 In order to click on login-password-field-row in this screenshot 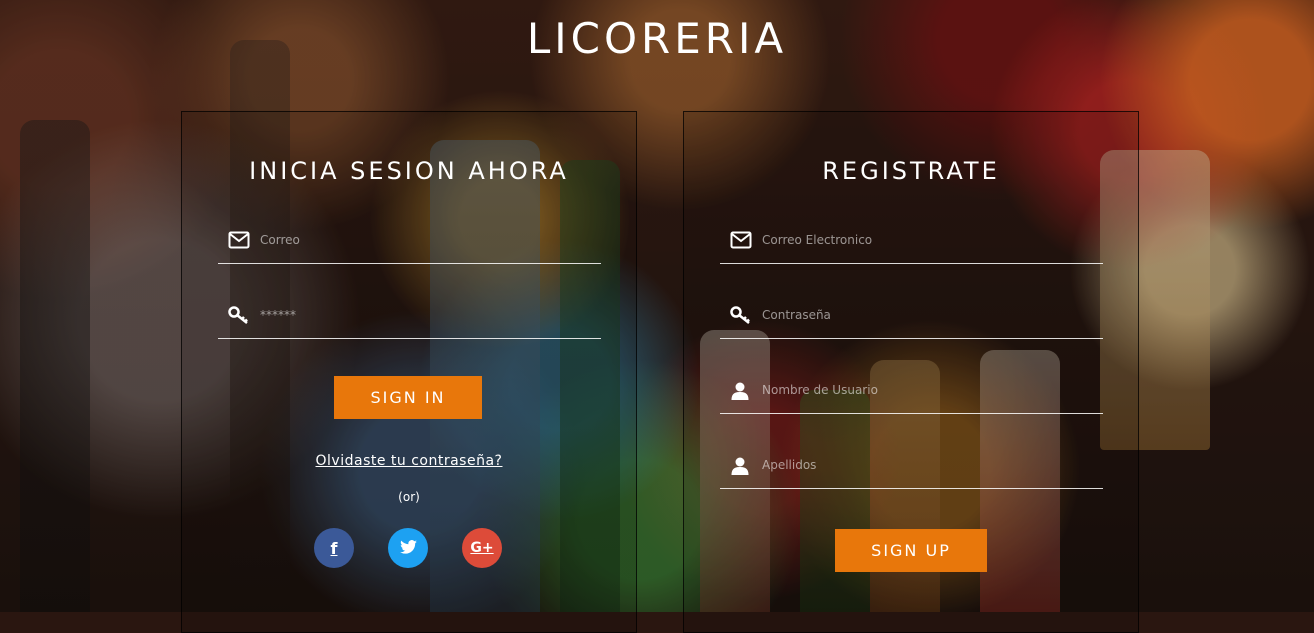, I will do `click(409, 318)`.